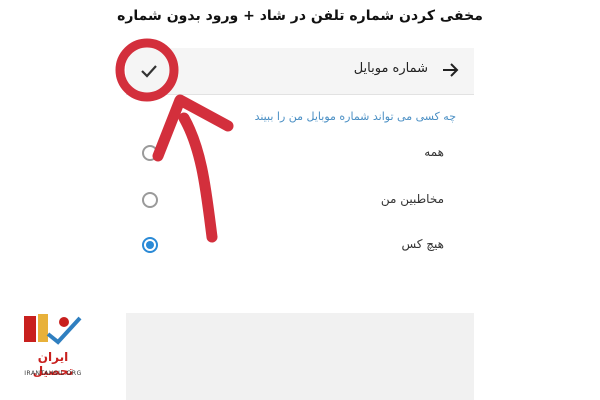  I want to click on screen-title: شماره موبایل, so click(390, 68).